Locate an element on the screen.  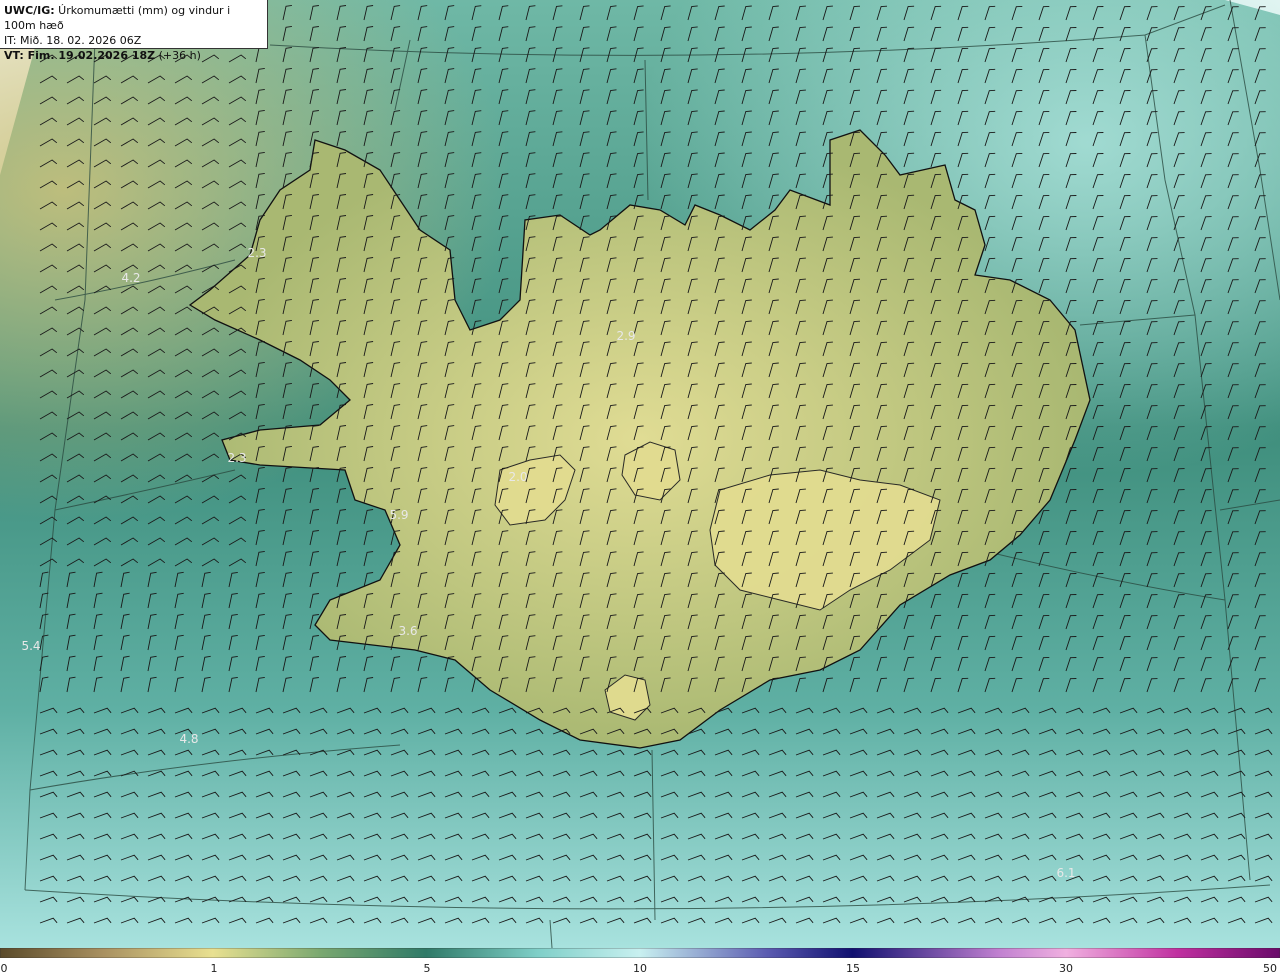
header-valid-time: VT: Fim. 19.02.2026 18Z (+36 h) is located at coordinates (102, 55).